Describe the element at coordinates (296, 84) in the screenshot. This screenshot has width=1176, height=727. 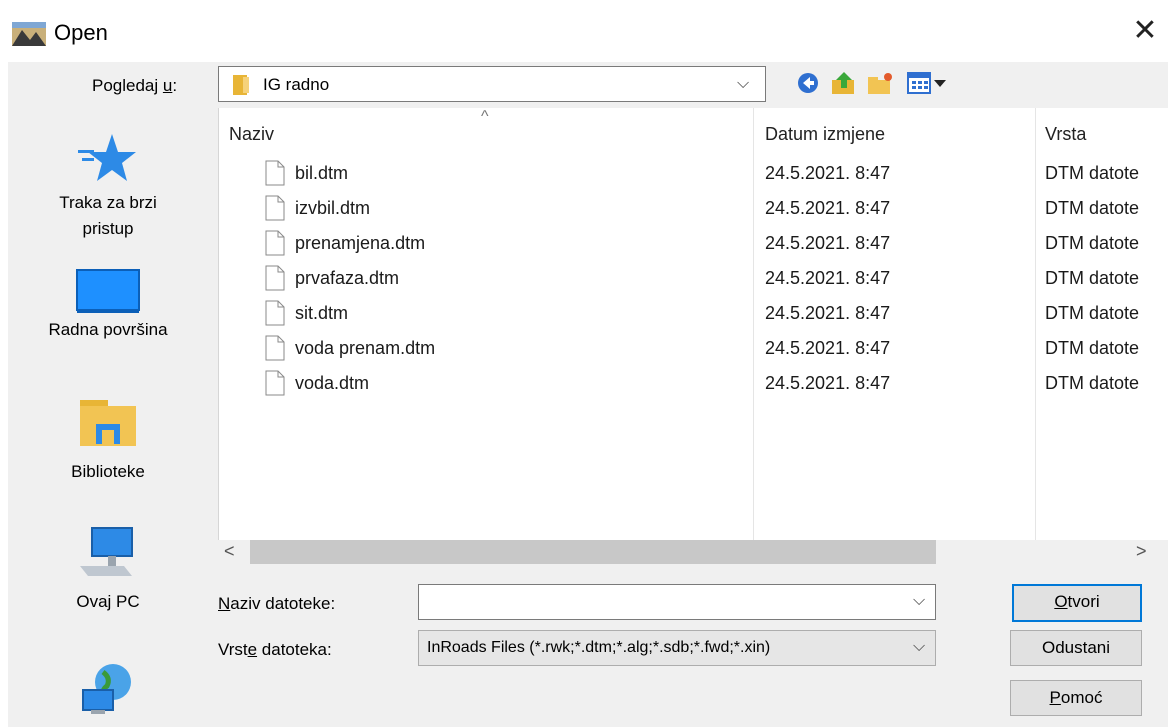
I see `look-in-value: IG radno` at that location.